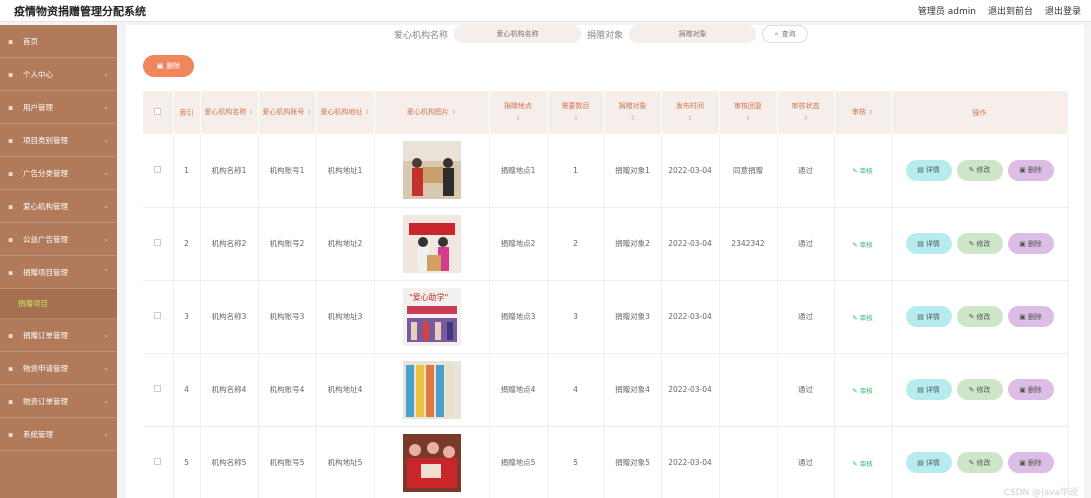 This screenshot has height=498, width=1091. I want to click on target-input, so click(693, 34).